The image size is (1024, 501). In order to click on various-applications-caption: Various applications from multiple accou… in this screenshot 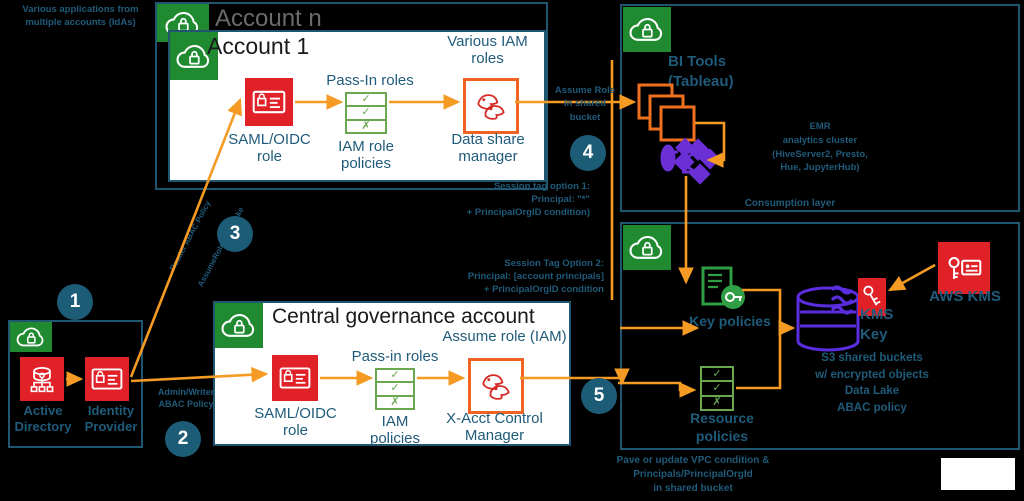, I will do `click(80, 16)`.